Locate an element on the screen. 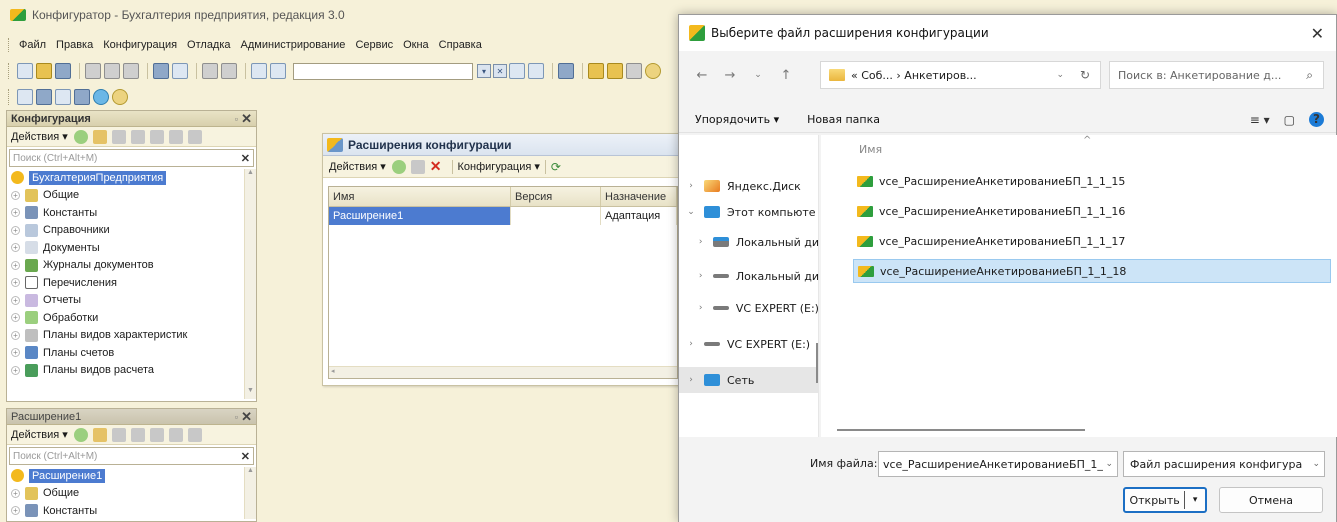  db-config-icon is located at coordinates (44, 97).